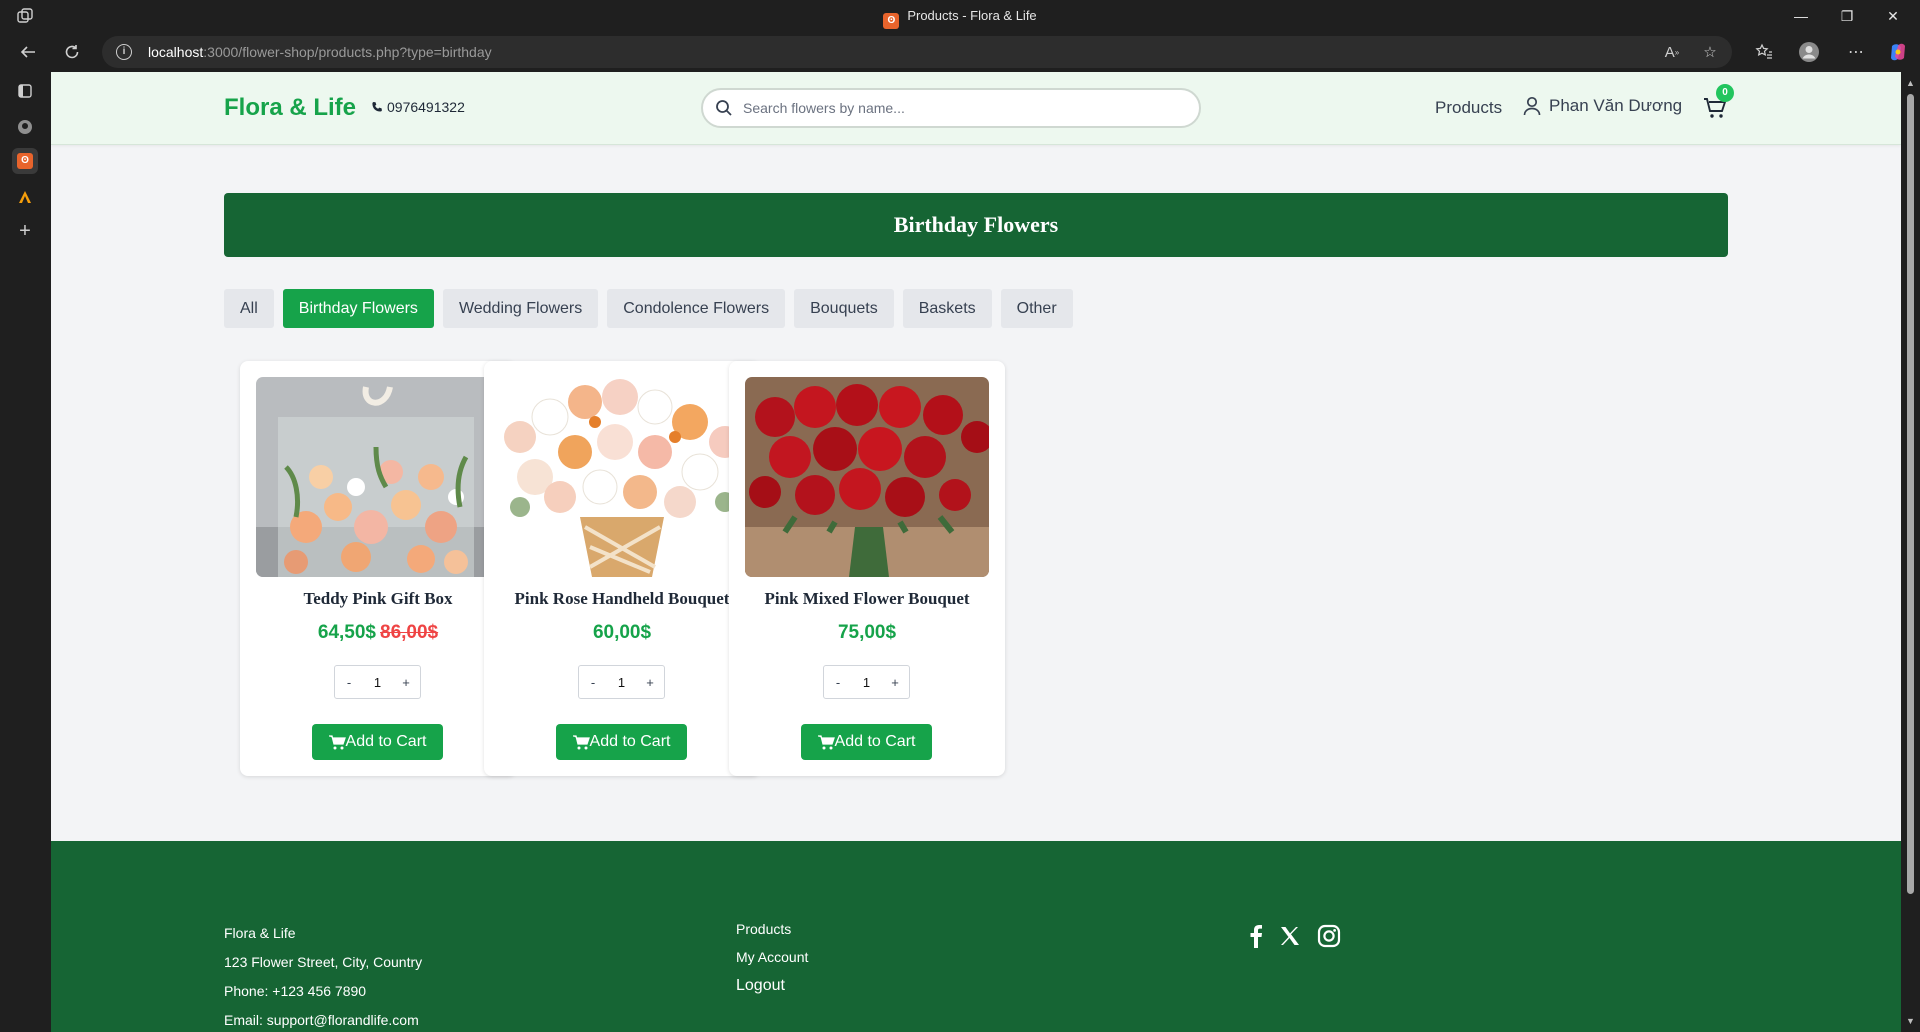 This screenshot has width=1920, height=1032. Describe the element at coordinates (426, 107) in the screenshot. I see `phone-number: 0976491322` at that location.